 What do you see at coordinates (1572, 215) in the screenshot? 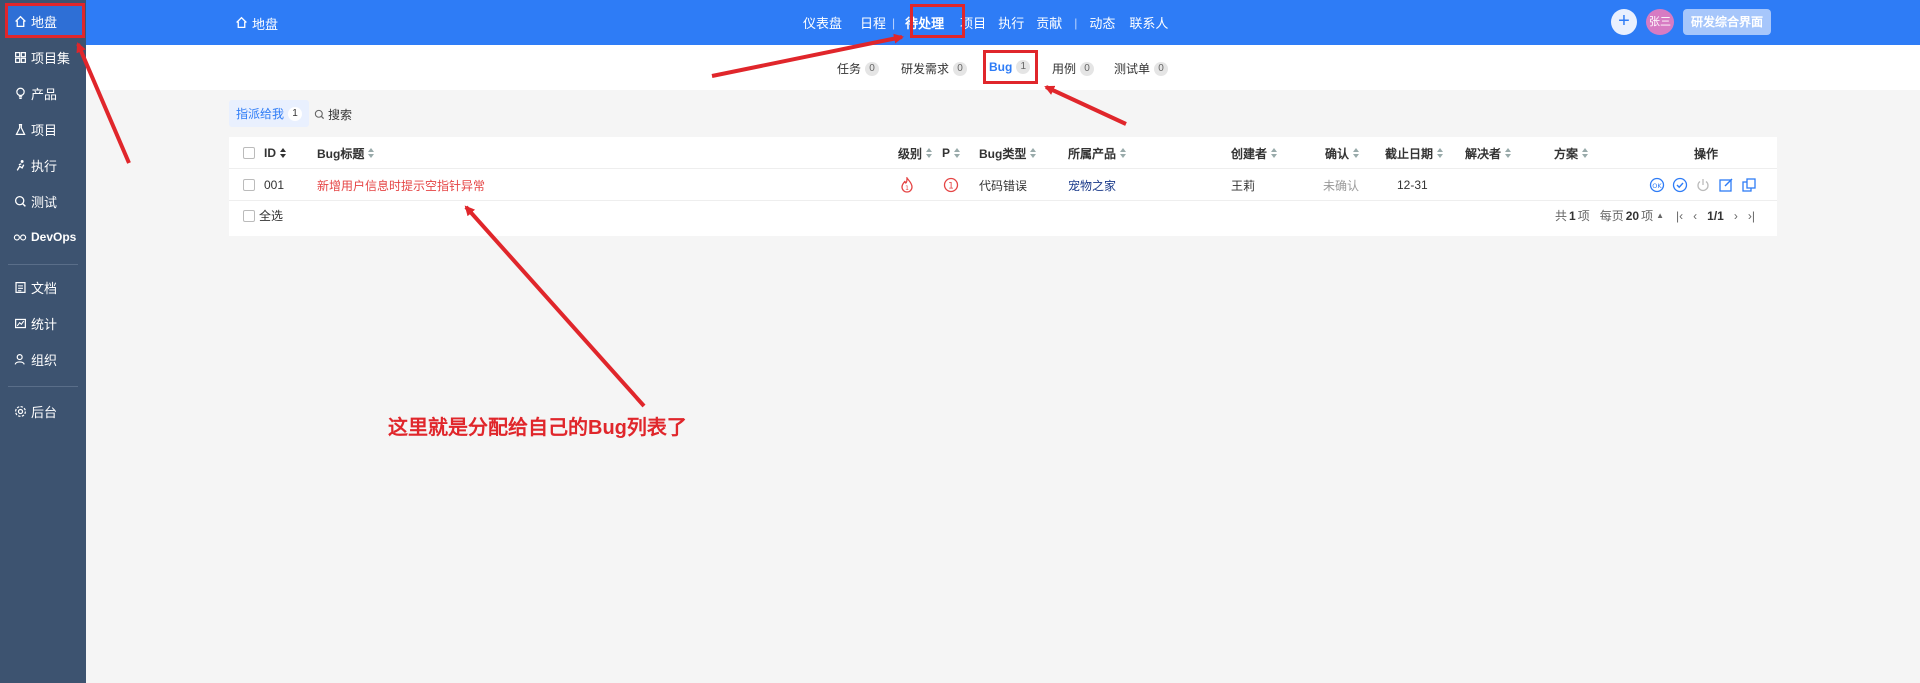
I see `total-count: 1` at bounding box center [1572, 215].